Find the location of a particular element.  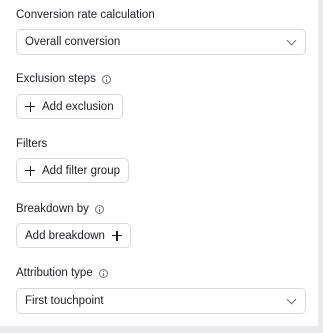

add-filter-group-button: Add filter group is located at coordinates (72, 170).